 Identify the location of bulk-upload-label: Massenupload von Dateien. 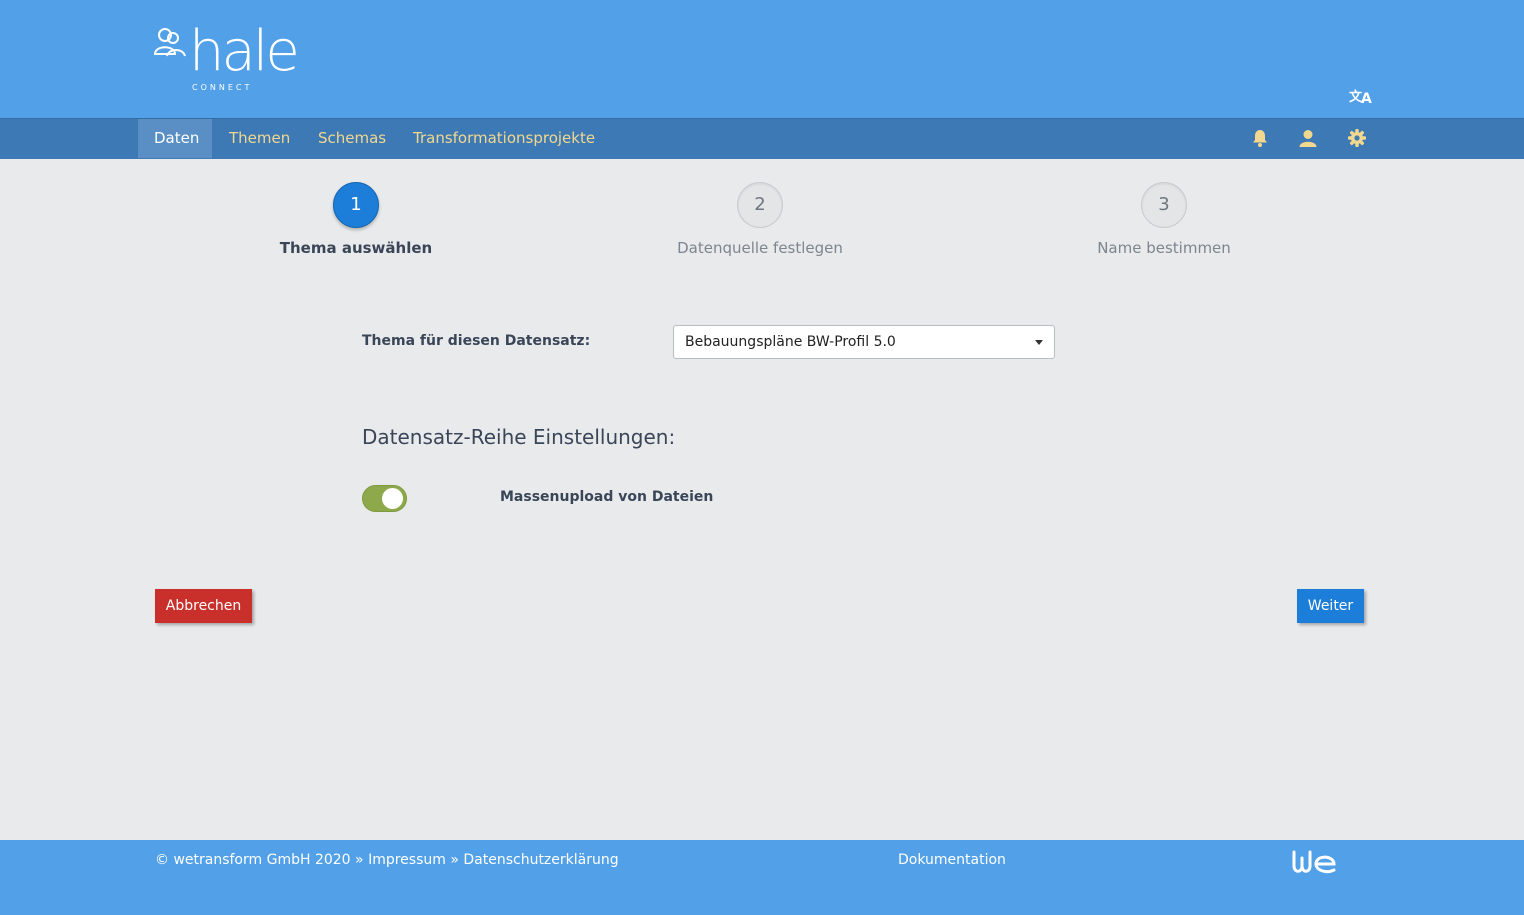
(607, 497).